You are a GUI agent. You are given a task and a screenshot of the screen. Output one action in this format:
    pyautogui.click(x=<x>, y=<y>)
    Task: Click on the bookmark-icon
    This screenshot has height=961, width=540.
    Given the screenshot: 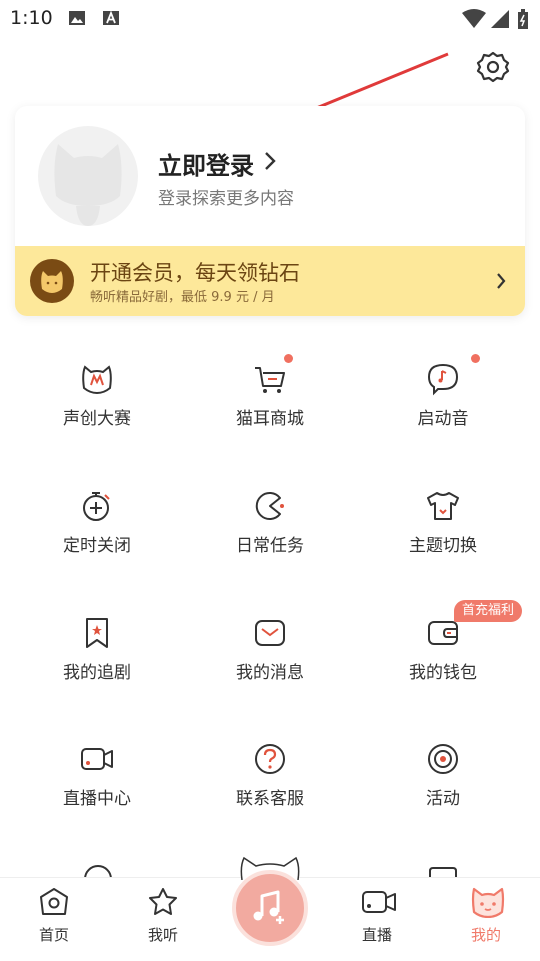 What is the action you would take?
    pyautogui.click(x=97, y=633)
    